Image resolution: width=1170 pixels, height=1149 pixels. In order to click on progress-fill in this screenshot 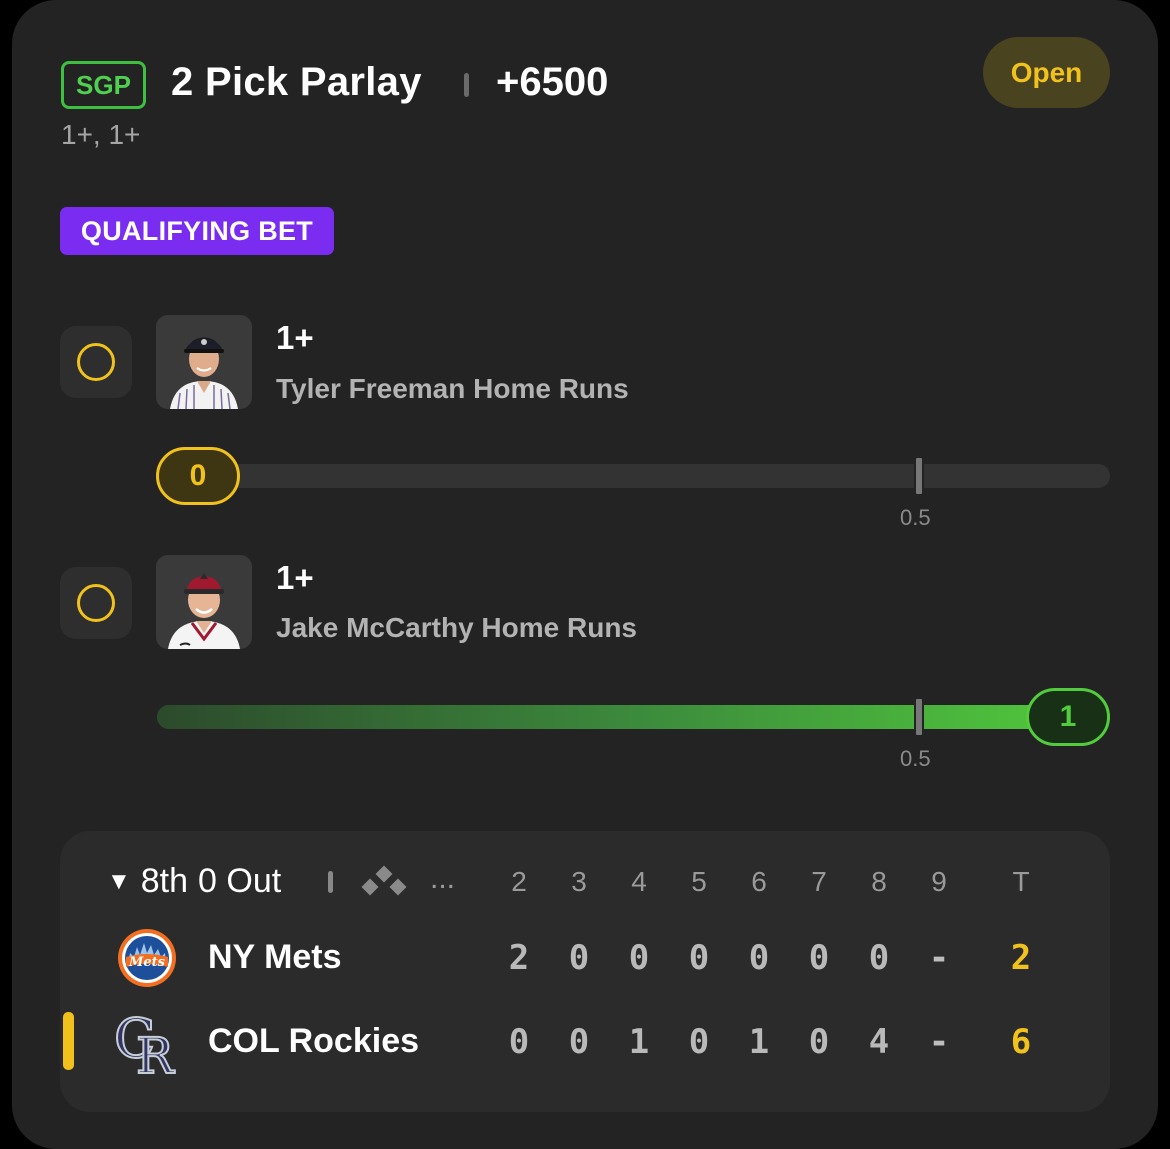, I will do `click(633, 717)`.